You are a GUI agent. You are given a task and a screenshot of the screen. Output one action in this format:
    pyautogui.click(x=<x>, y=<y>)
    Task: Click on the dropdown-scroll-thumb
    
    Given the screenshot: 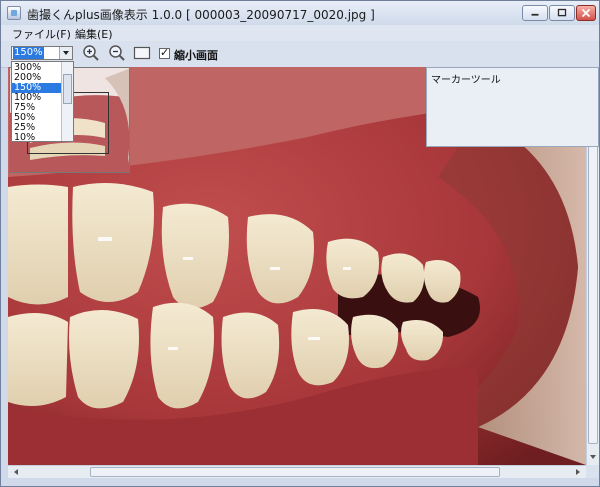 What is the action you would take?
    pyautogui.click(x=67, y=89)
    